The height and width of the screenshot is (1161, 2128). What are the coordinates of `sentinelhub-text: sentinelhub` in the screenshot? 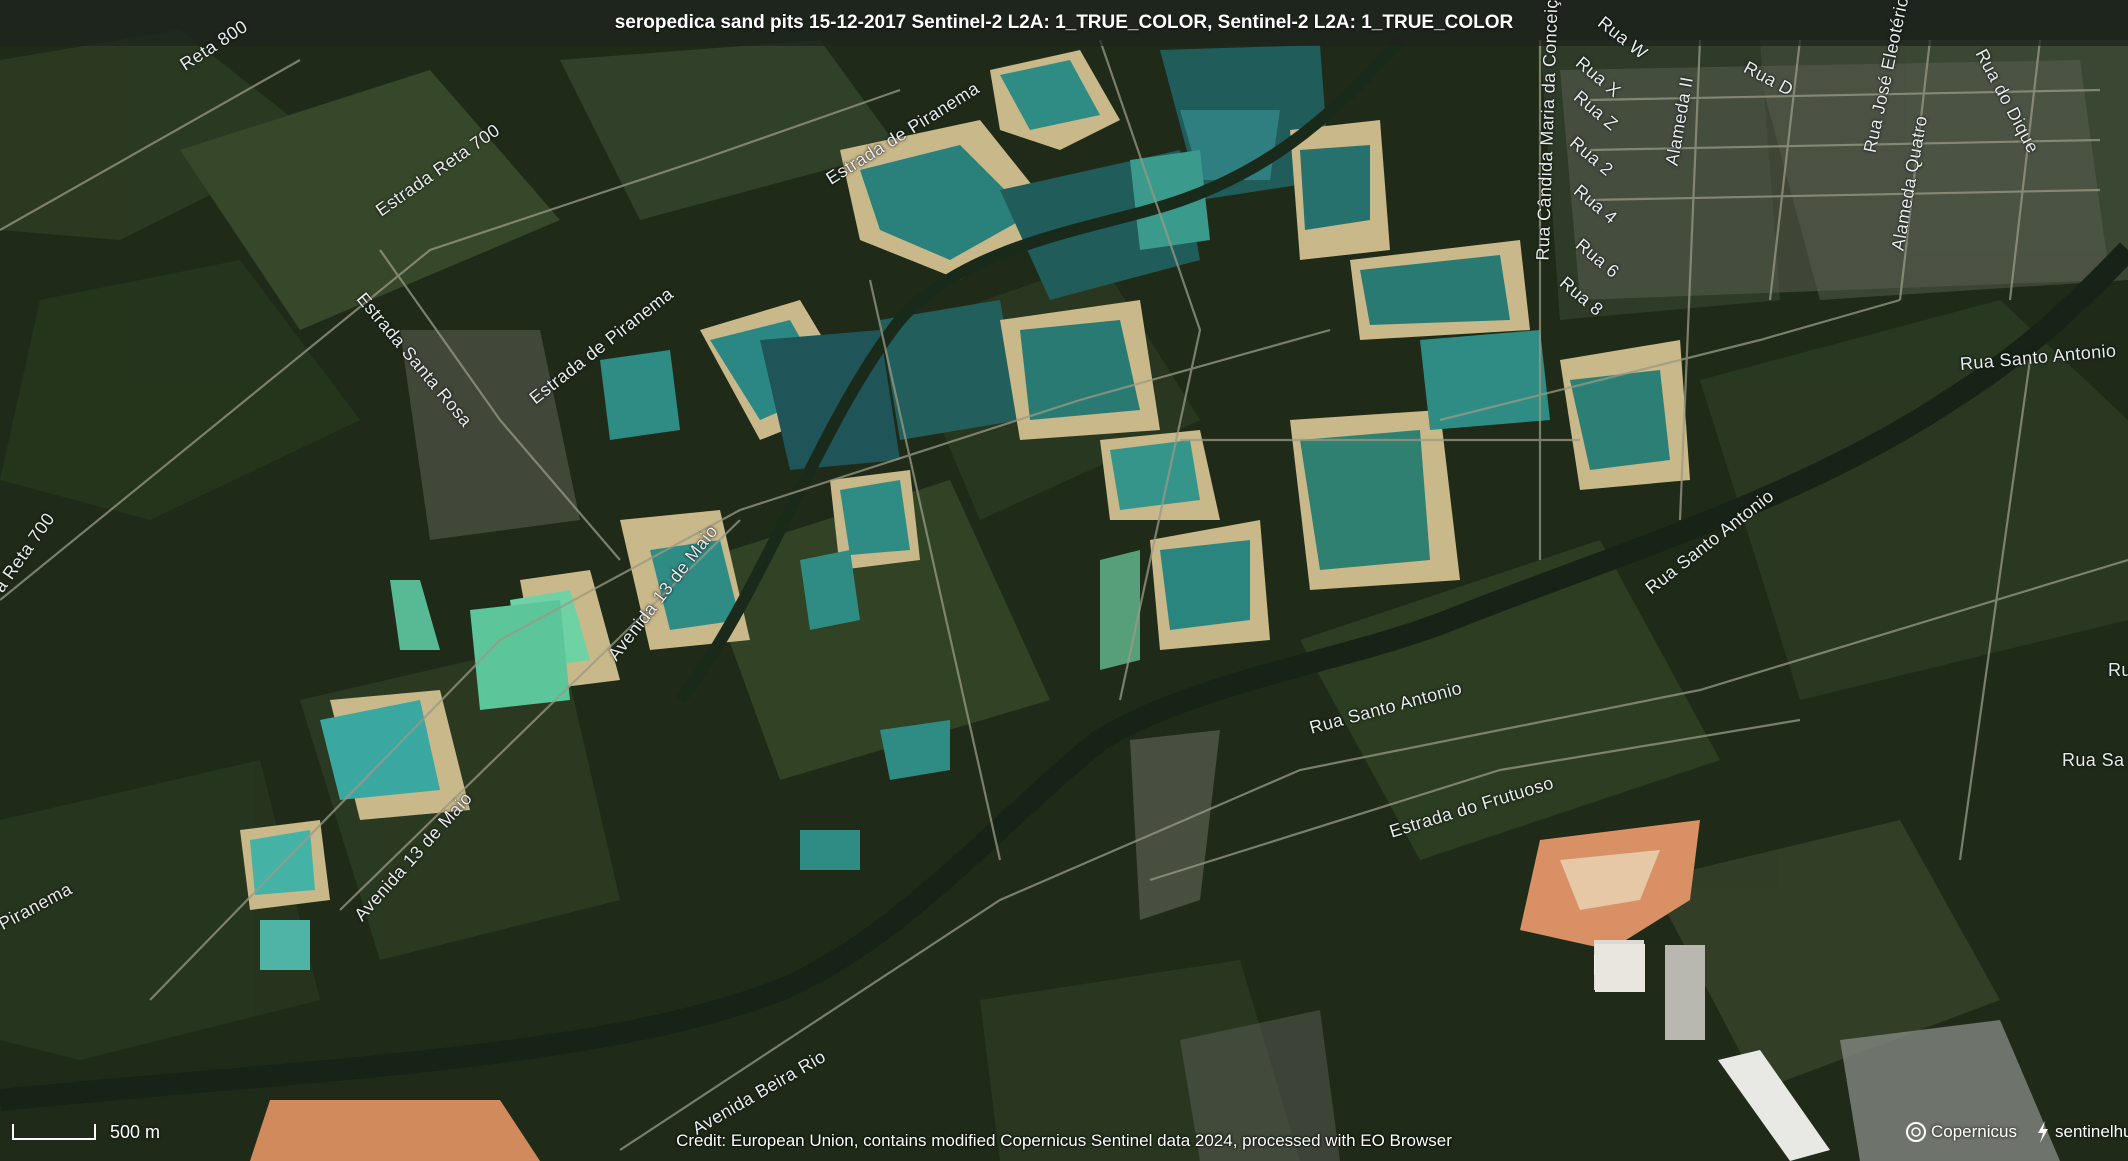 It's located at (2091, 1131).